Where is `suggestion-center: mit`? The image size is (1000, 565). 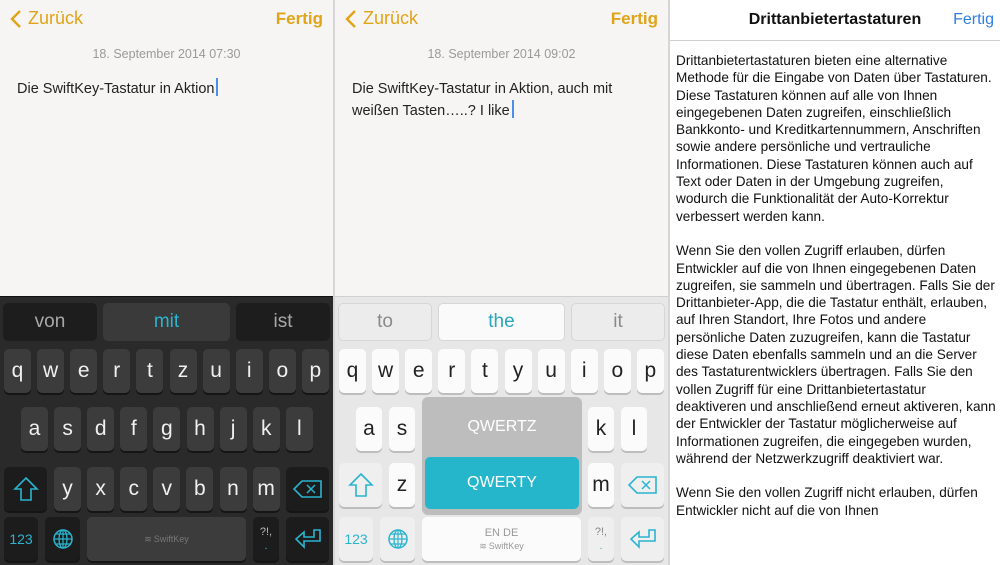
suggestion-center: mit is located at coordinates (166, 322).